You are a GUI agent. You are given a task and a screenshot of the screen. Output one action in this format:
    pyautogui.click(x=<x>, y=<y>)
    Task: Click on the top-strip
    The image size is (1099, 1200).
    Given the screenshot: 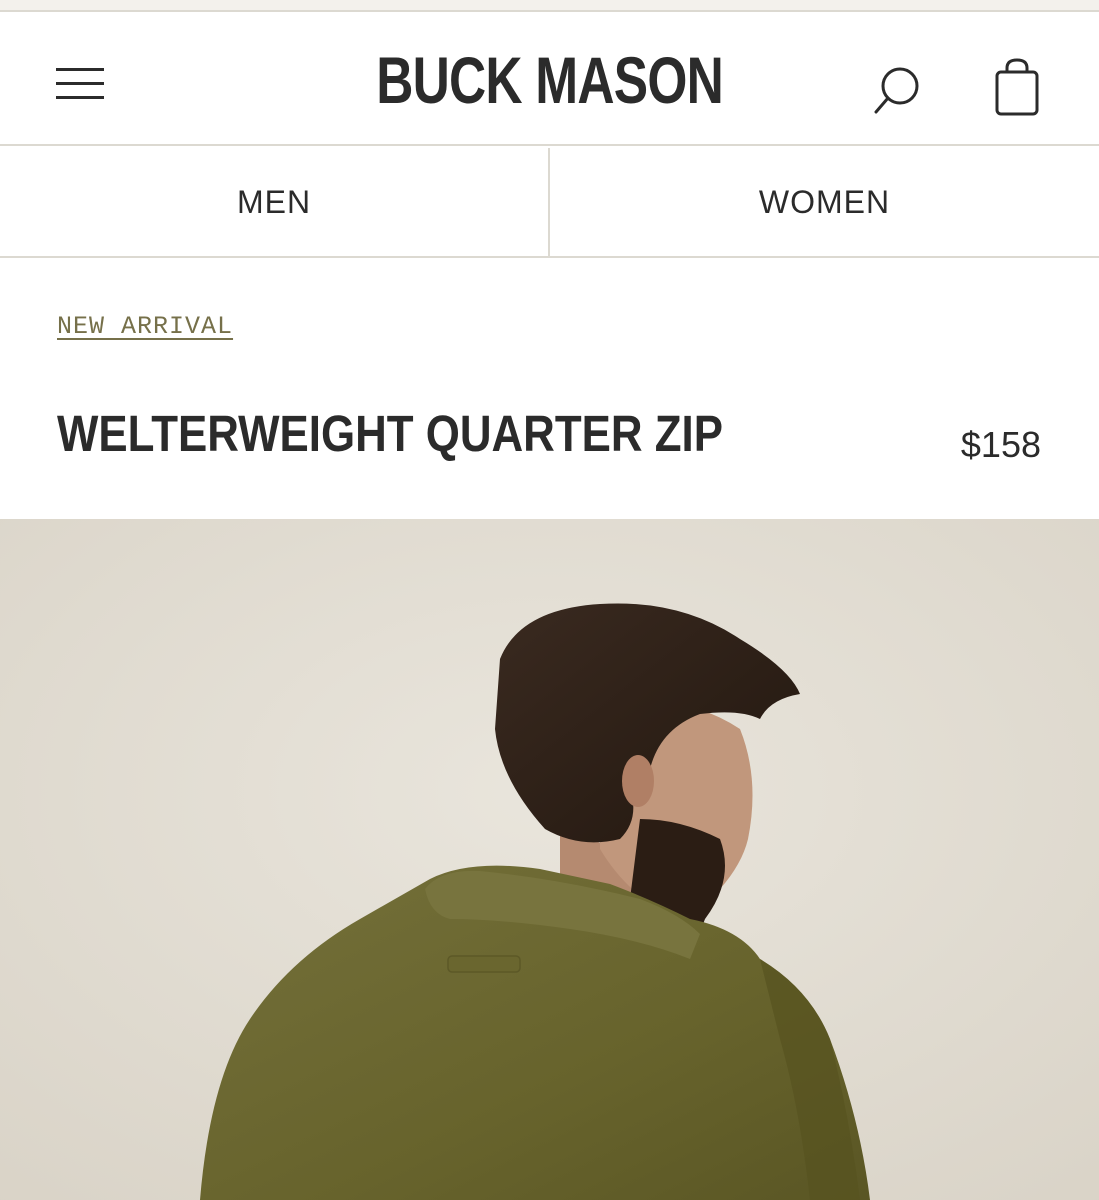 What is the action you would take?
    pyautogui.click(x=549, y=6)
    